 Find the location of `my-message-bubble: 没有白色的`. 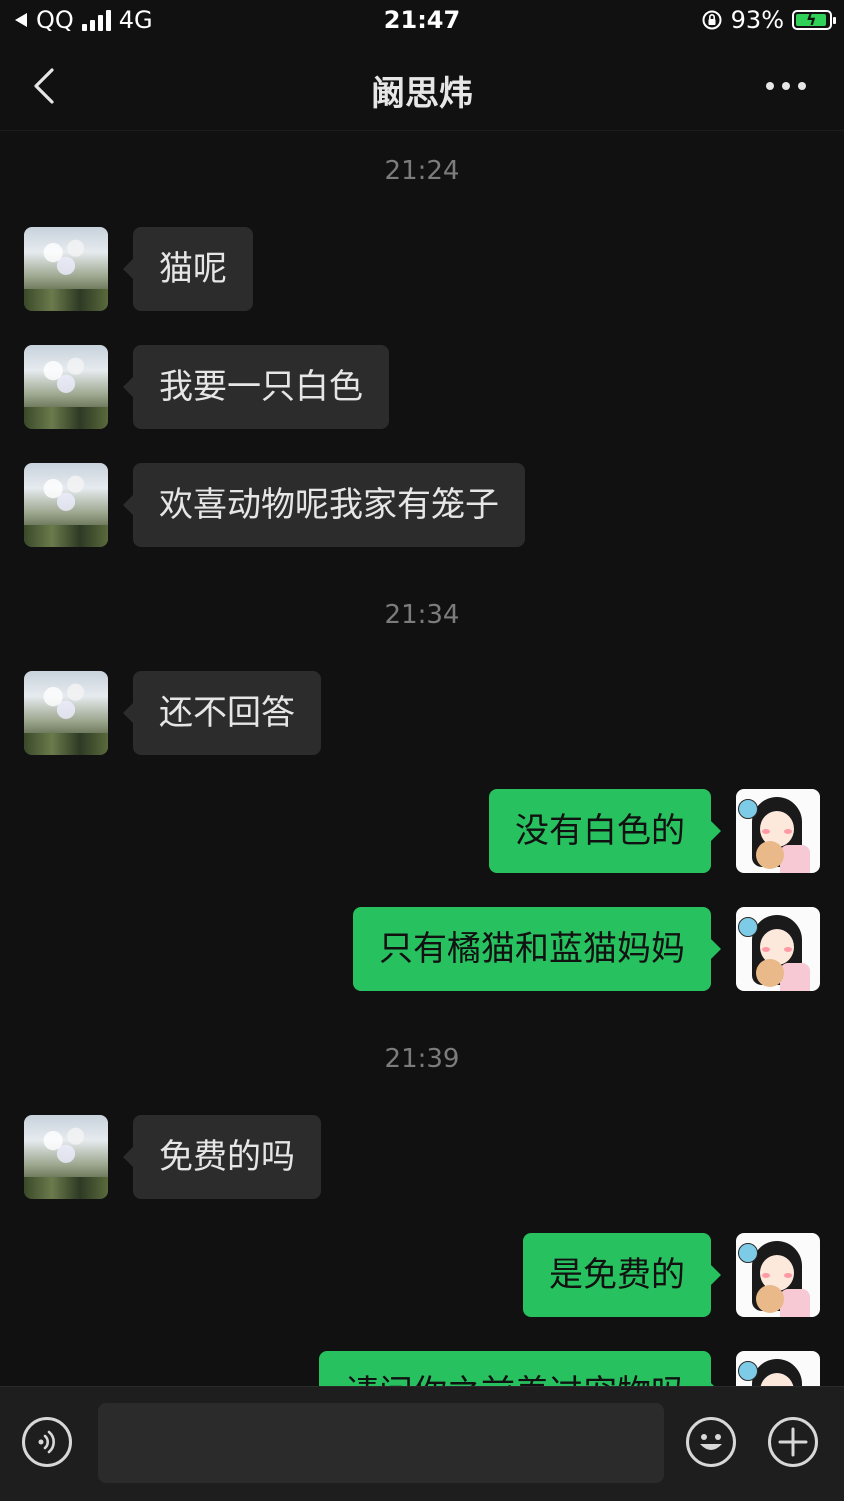

my-message-bubble: 没有白色的 is located at coordinates (605, 831).